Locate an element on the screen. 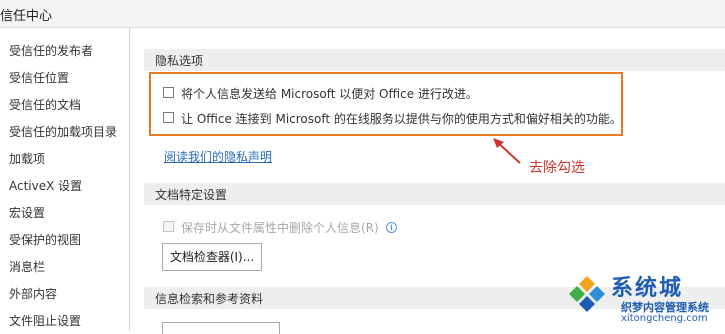 This screenshot has width=725, height=334. sidebar-item-activex: ActiveX 设置 is located at coordinates (45, 185).